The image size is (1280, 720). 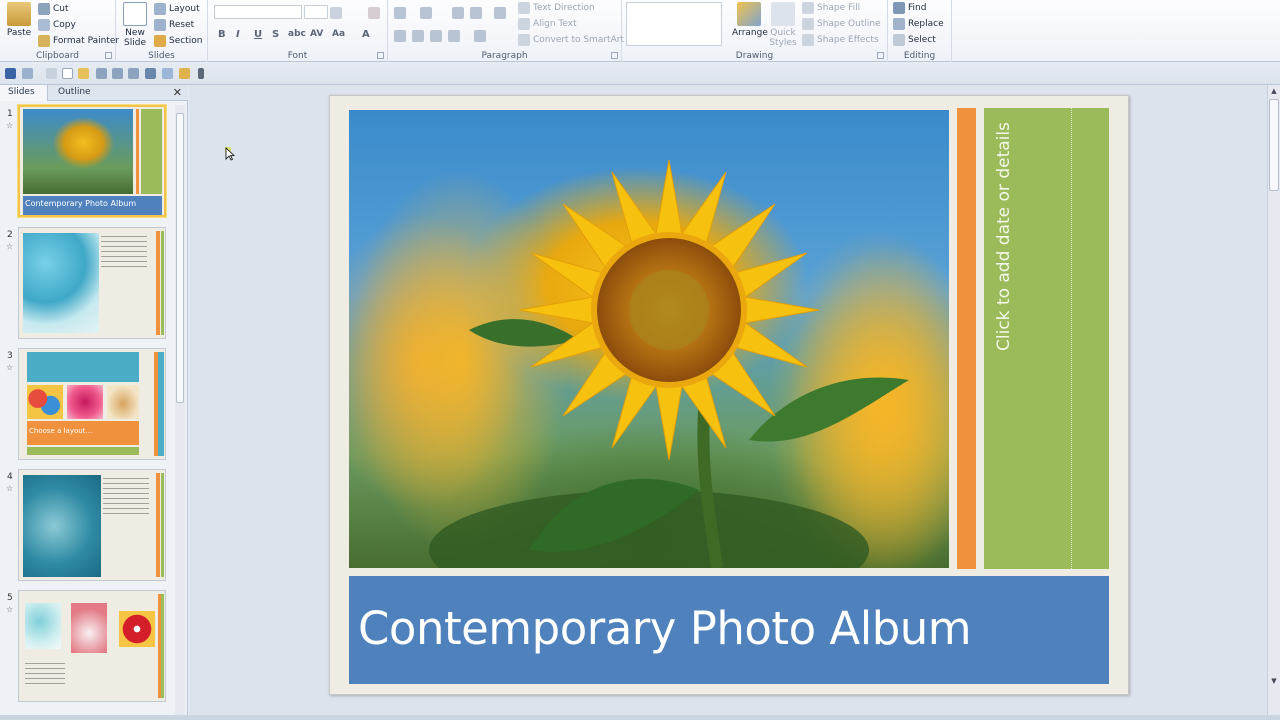 I want to click on align-text-button: Align Text, so click(x=547, y=23).